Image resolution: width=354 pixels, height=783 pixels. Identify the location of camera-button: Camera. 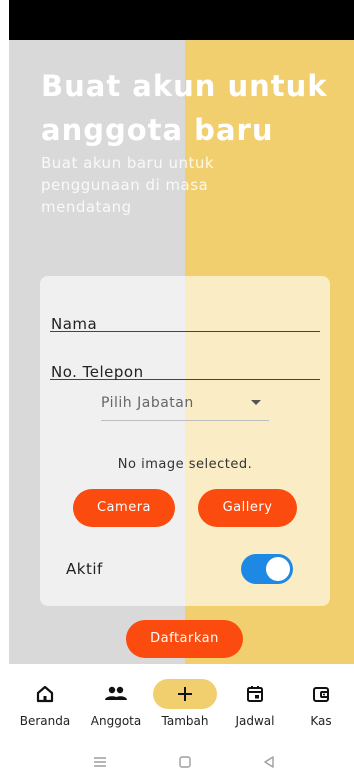
(124, 508).